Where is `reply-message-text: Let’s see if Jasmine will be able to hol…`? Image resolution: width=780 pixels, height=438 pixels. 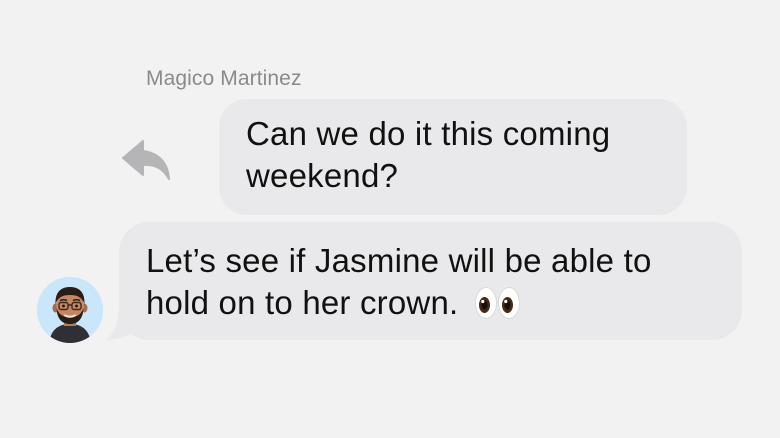
reply-message-text: Let’s see if Jasmine will be able to hol… is located at coordinates (399, 281).